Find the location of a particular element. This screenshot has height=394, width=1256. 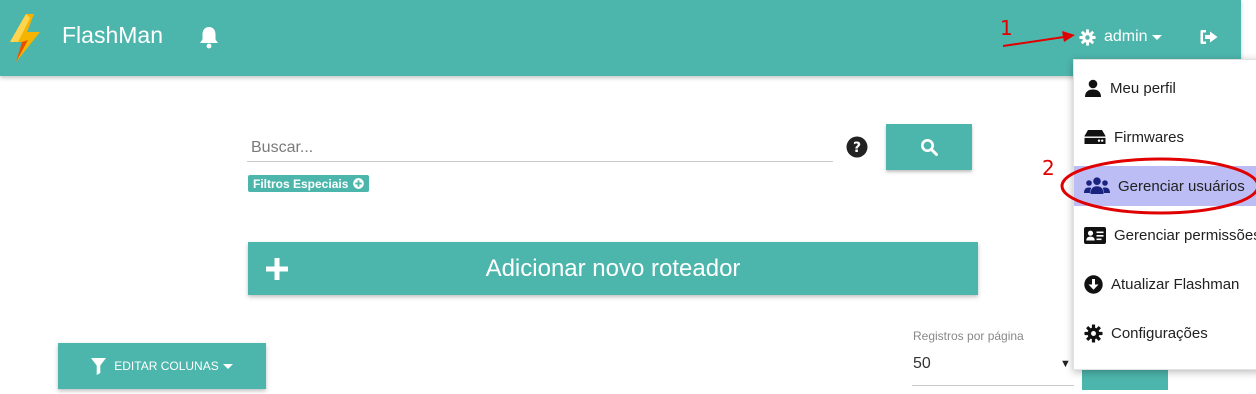

edit-columns-button: EDITAR COLUNAS is located at coordinates (162, 366).